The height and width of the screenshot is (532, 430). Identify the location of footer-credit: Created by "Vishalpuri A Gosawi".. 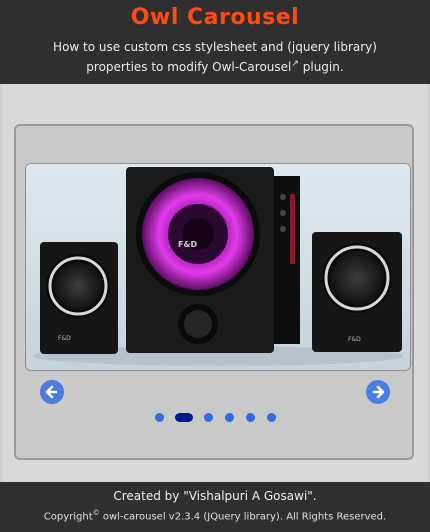
(215, 496).